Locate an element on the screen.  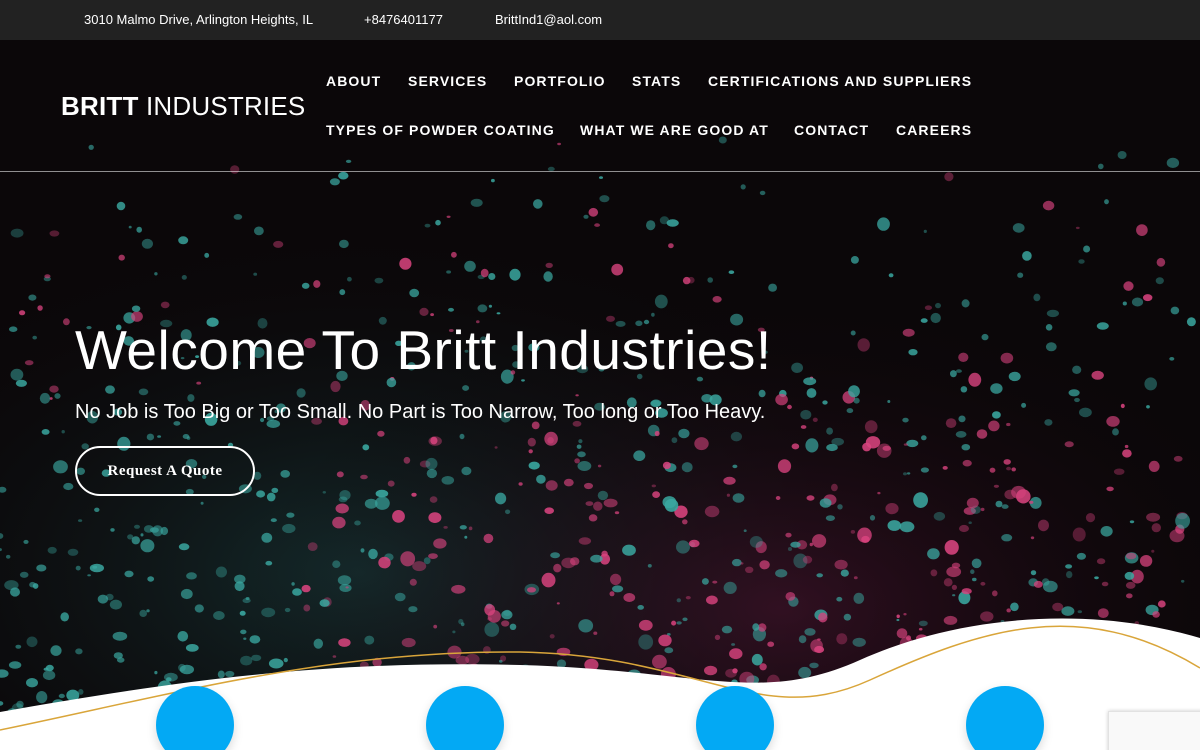
nav-powder-coating-types: TYPES OF POWDER COATING is located at coordinates (440, 130).